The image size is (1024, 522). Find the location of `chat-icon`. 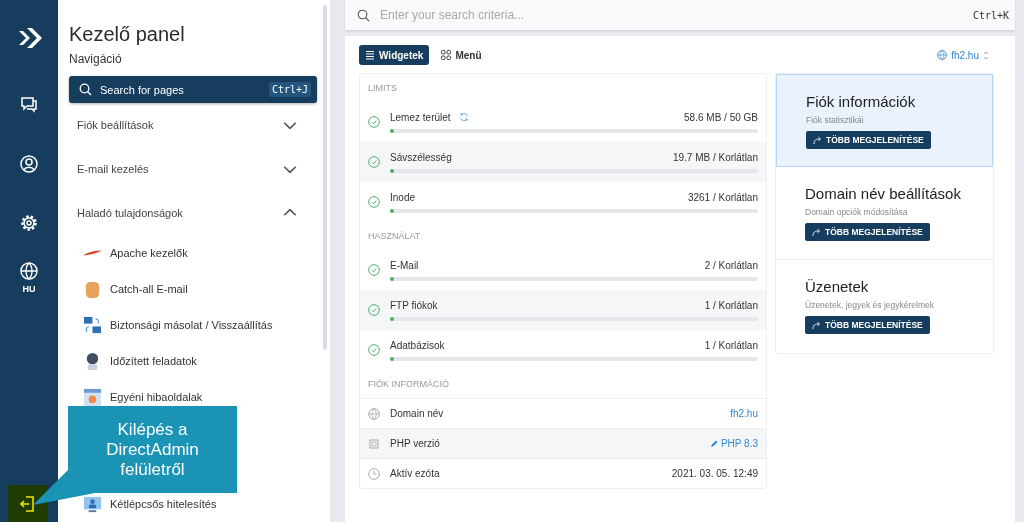

chat-icon is located at coordinates (29, 104).